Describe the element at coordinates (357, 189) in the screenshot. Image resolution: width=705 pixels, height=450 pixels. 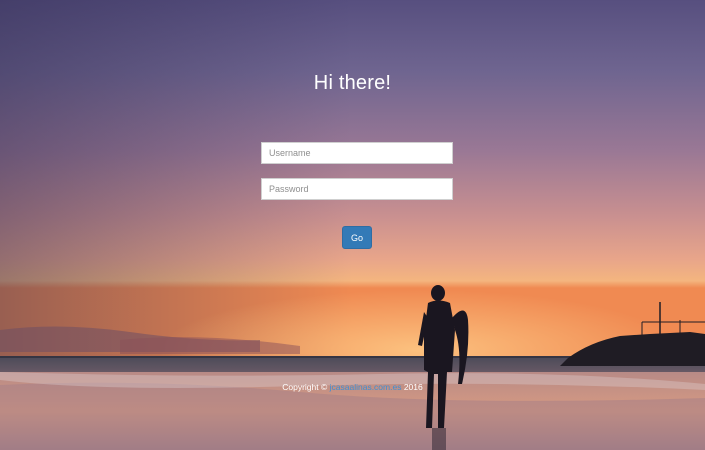
I see `password-input` at that location.